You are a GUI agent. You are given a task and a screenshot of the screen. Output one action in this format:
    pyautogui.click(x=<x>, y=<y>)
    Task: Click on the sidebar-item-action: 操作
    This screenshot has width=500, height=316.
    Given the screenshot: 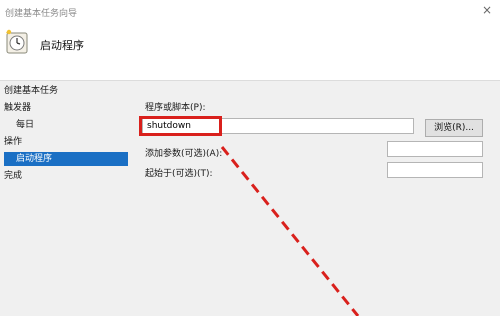 What is the action you would take?
    pyautogui.click(x=13, y=142)
    